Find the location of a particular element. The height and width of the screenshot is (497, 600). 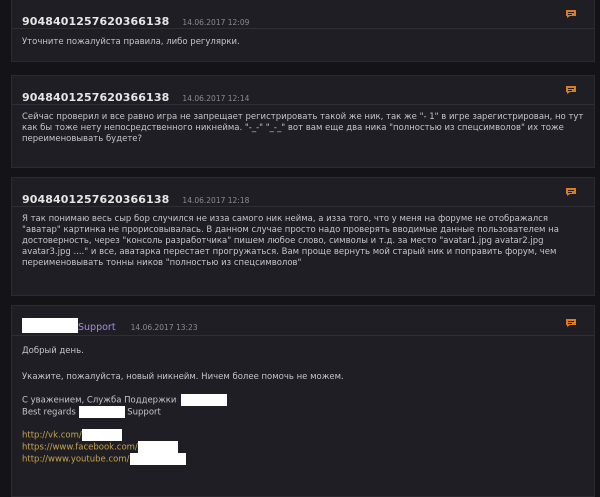

post-date: 14.06.2017 12:09 is located at coordinates (216, 22).